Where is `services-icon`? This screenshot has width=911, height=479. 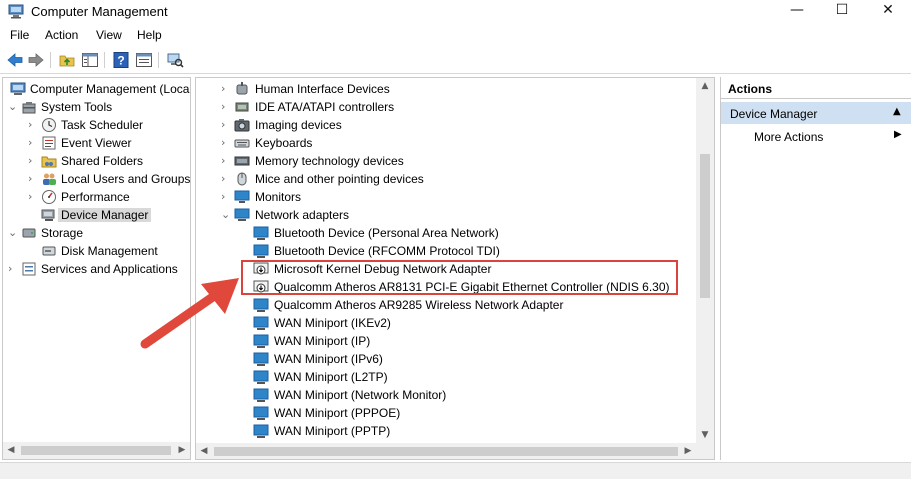 services-icon is located at coordinates (29, 269).